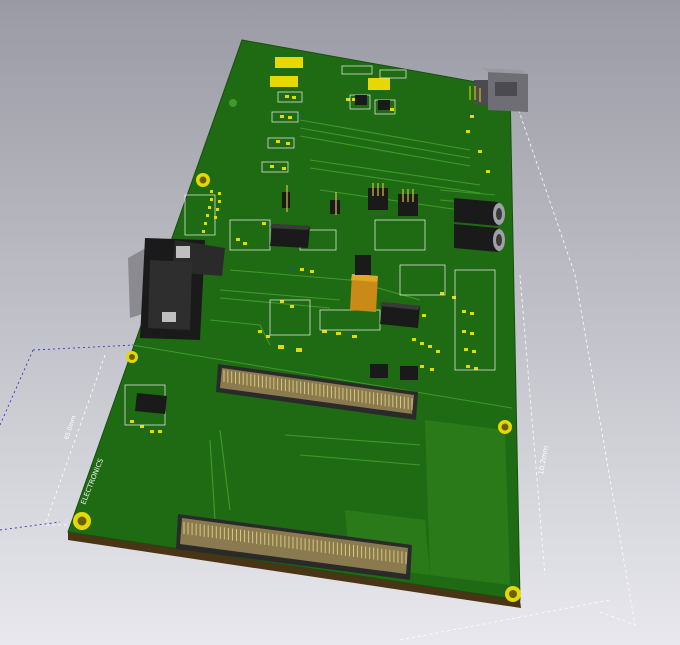 The image size is (680, 645). Describe the element at coordinates (479, 238) in the screenshot. I see `audio-jack-bottom` at that location.